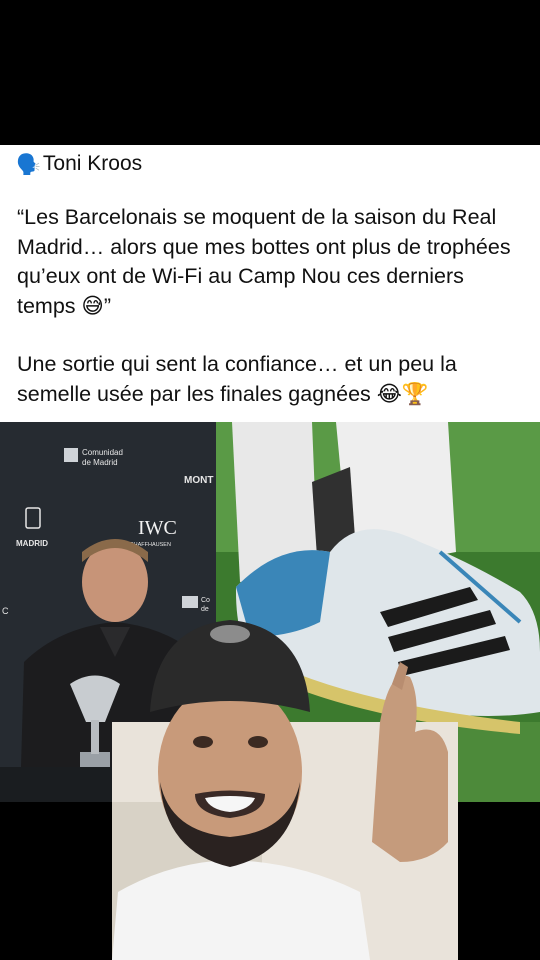 The image size is (540, 960). What do you see at coordinates (102, 452) in the screenshot?
I see `backdrop-comunidad: Comunidad` at bounding box center [102, 452].